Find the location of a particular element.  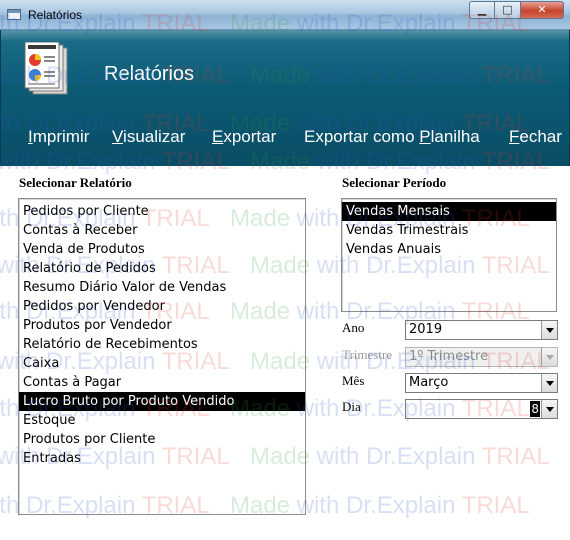

export-spreadsheet-button: Exportar como Planilha is located at coordinates (392, 137).